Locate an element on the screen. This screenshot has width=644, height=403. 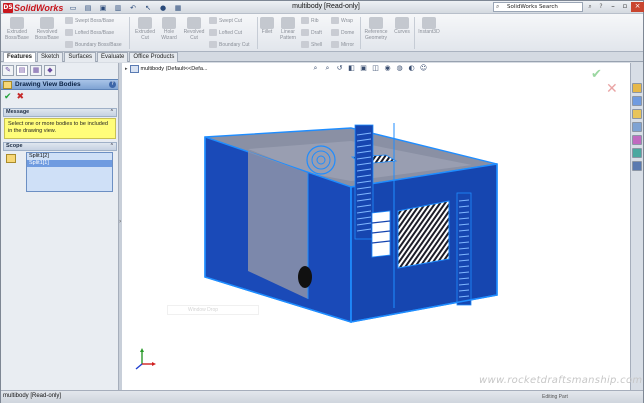
draft-button: Draft is located at coordinates (311, 32).